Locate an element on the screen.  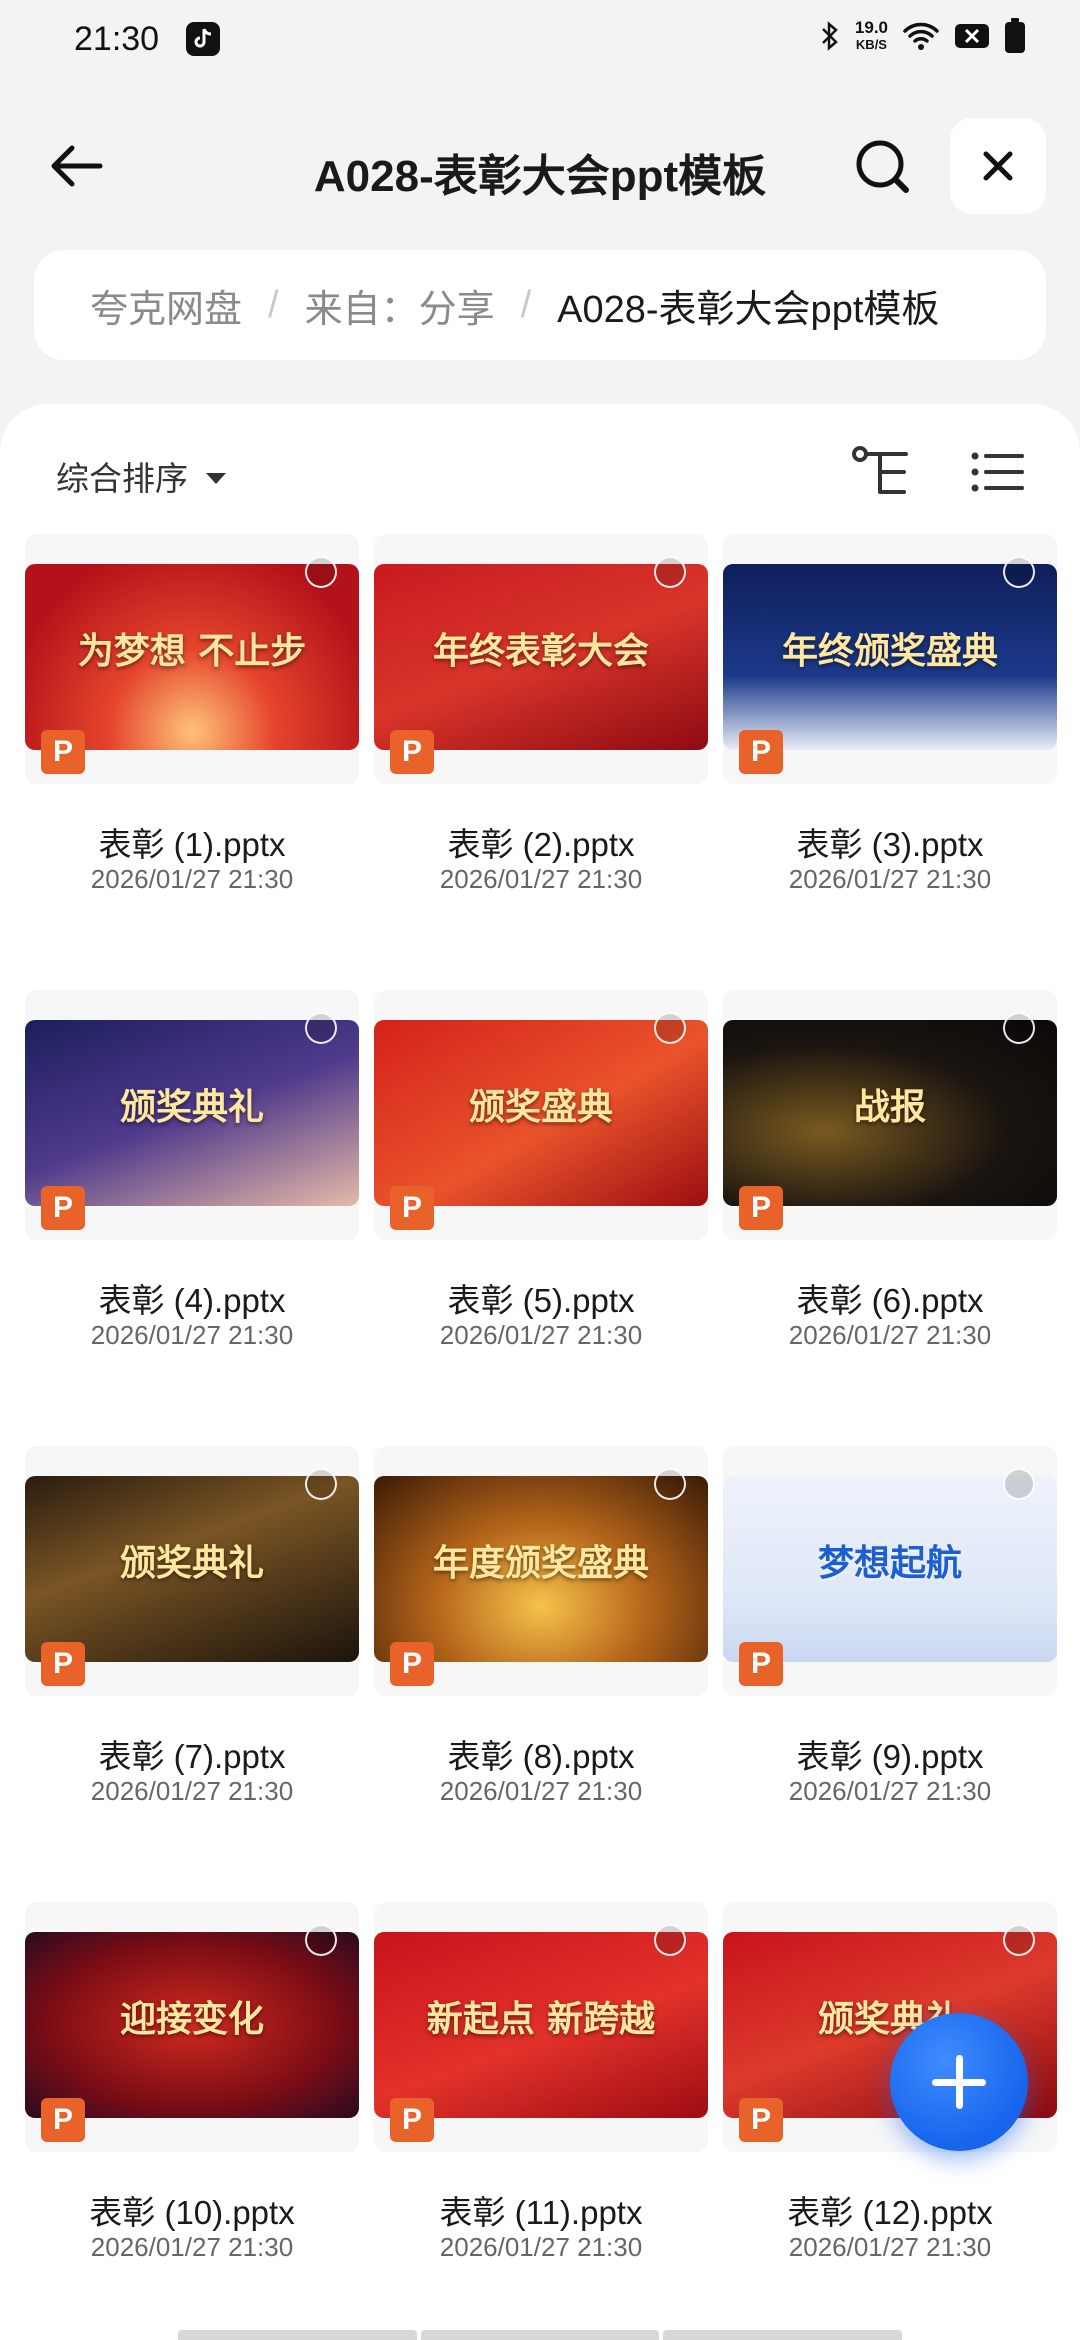
file-name: 表彰 (7).pptx is located at coordinates (192, 1756).